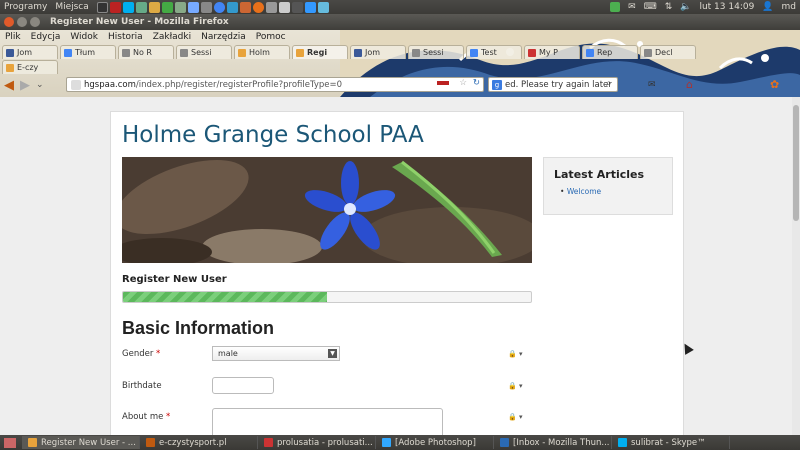 Image resolution: width=800 pixels, height=450 pixels. Describe the element at coordinates (10, 442) in the screenshot. I see `show-desktop-icon` at that location.